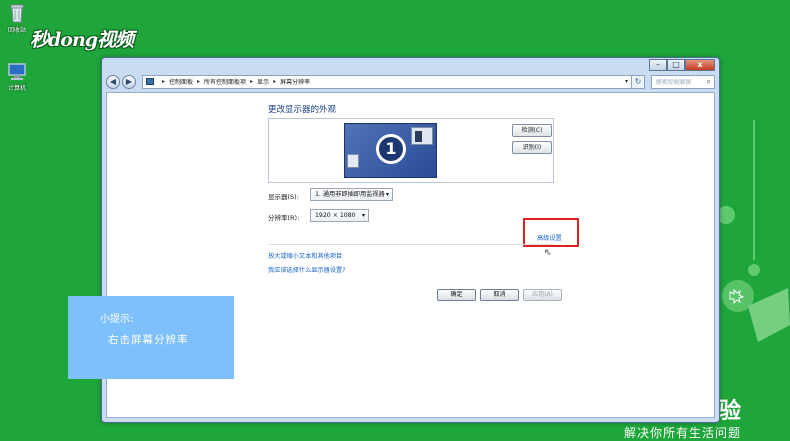 The height and width of the screenshot is (441, 790). I want to click on minimize-button: –, so click(658, 65).